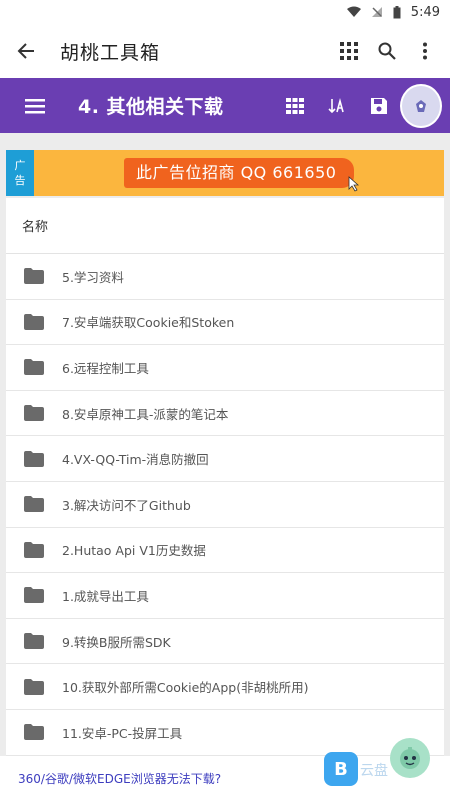 This screenshot has height=800, width=450. What do you see at coordinates (242, 175) in the screenshot?
I see `ad-text: 此广告位招商 QQ 661650` at bounding box center [242, 175].